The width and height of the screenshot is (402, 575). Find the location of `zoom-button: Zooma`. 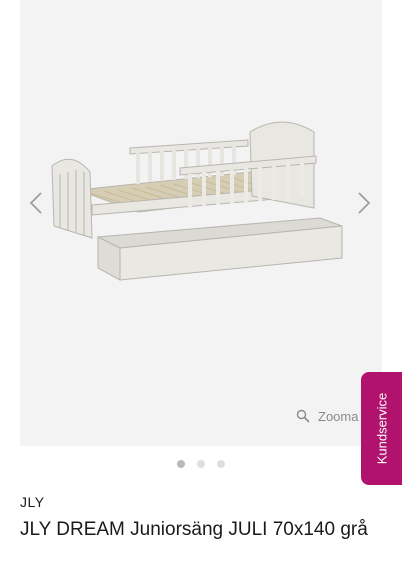

zoom-button: Zooma is located at coordinates (327, 416).